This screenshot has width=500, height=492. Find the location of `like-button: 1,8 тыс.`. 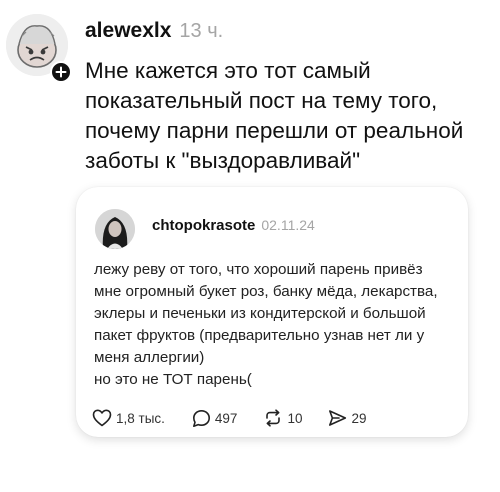

like-button: 1,8 тыс. is located at coordinates (128, 418).